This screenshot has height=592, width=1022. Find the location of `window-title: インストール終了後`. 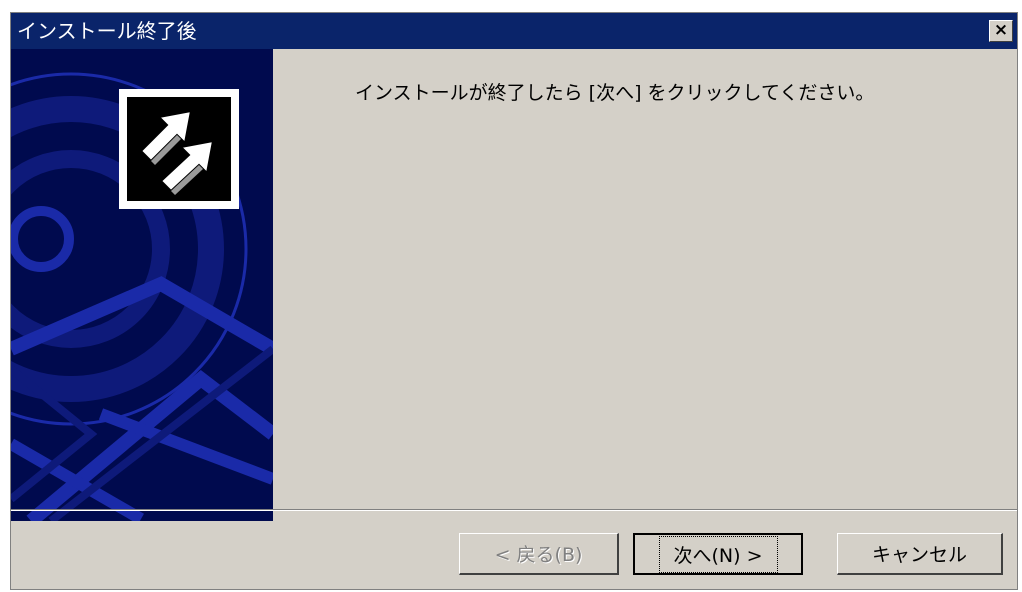

window-title: インストール終了後 is located at coordinates (107, 31).